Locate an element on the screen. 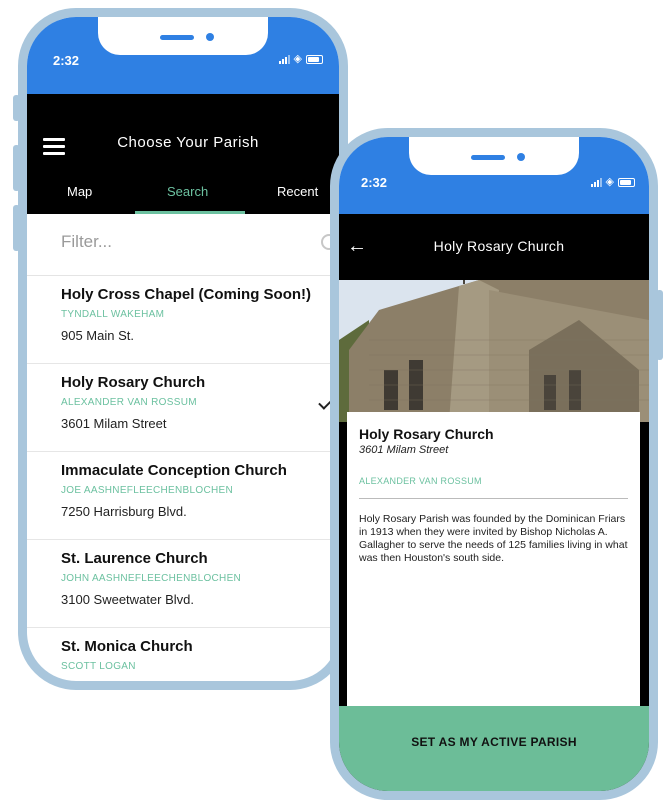 This screenshot has height=801, width=669. card-parish-address: 3601 Milam Street is located at coordinates (404, 450).